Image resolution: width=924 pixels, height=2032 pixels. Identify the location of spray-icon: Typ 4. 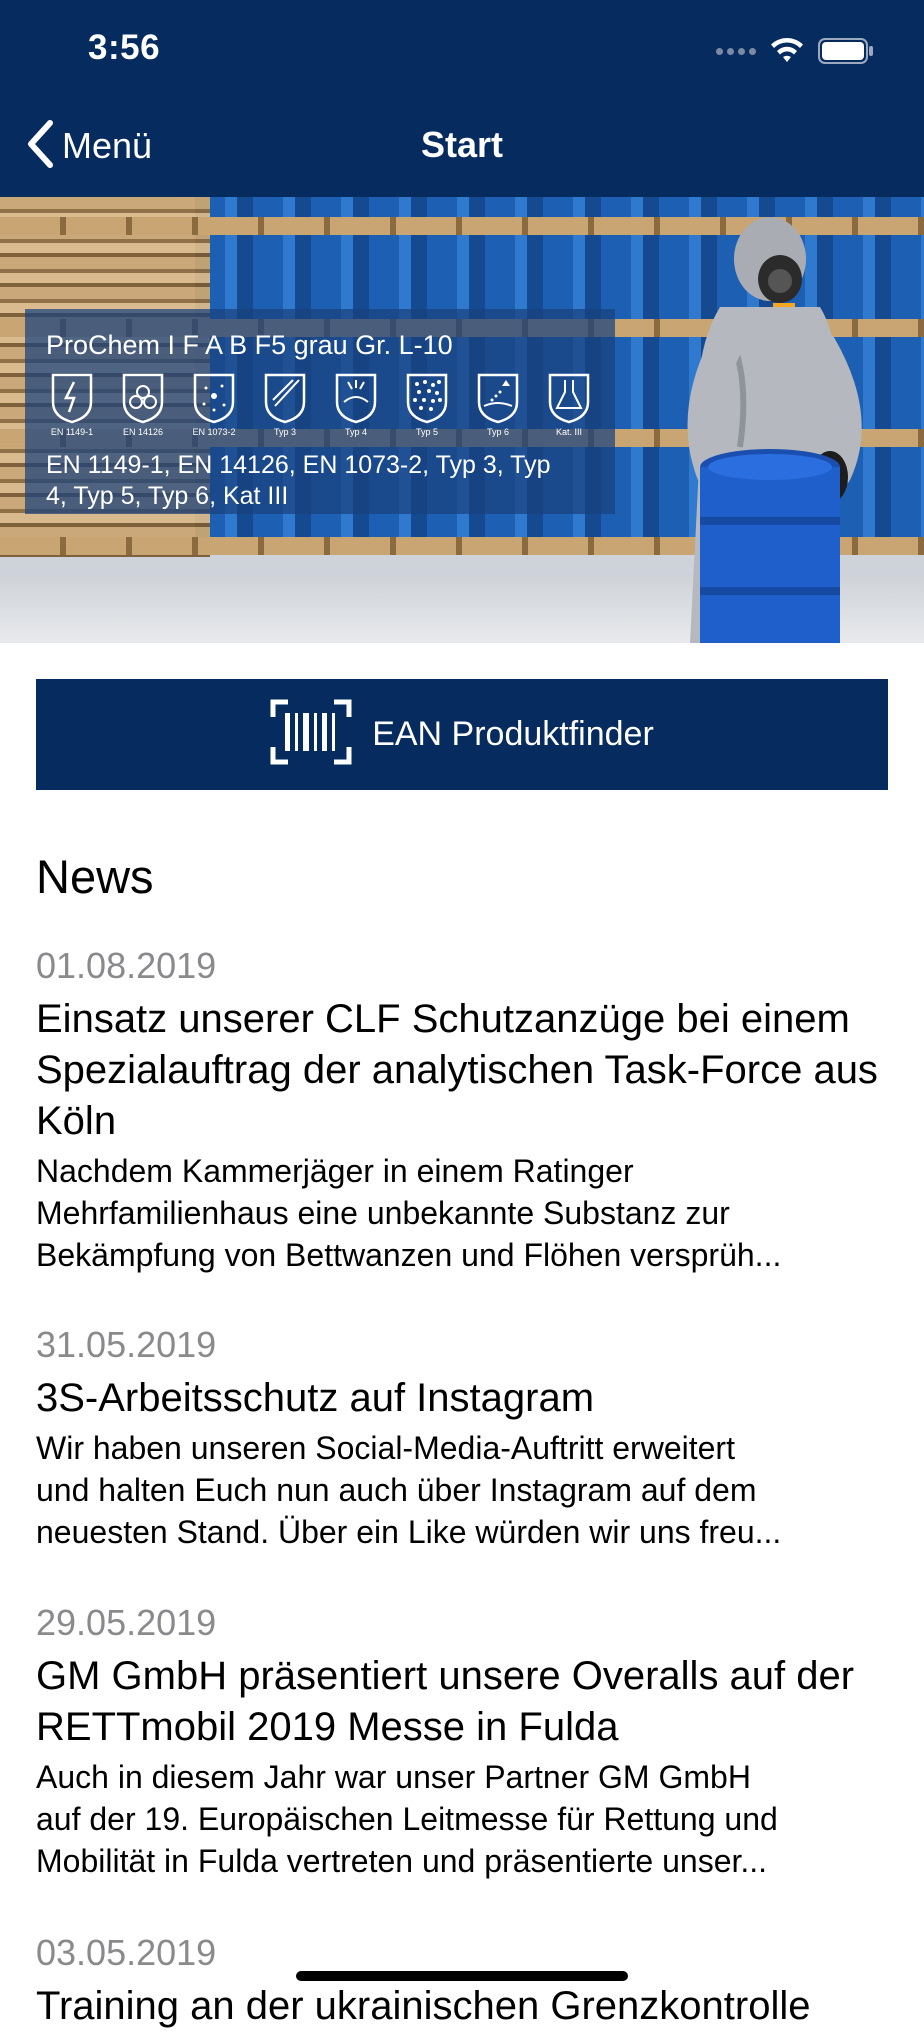
(356, 404).